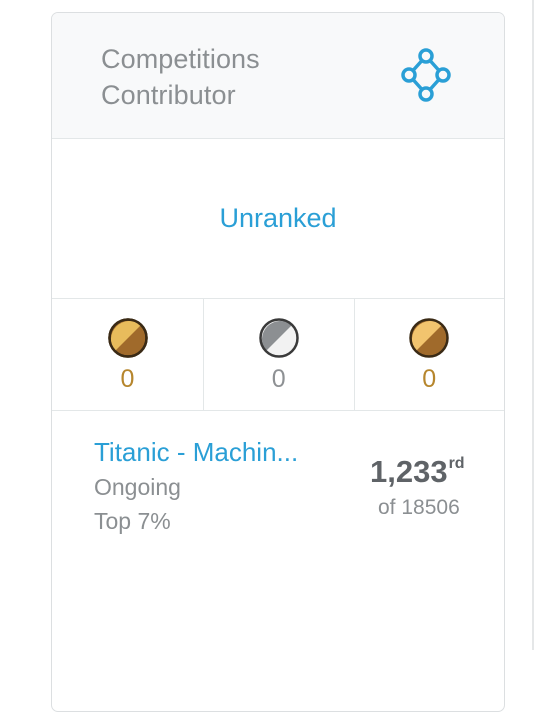  I want to click on medal-cell-bronze: 0, so click(430, 354).